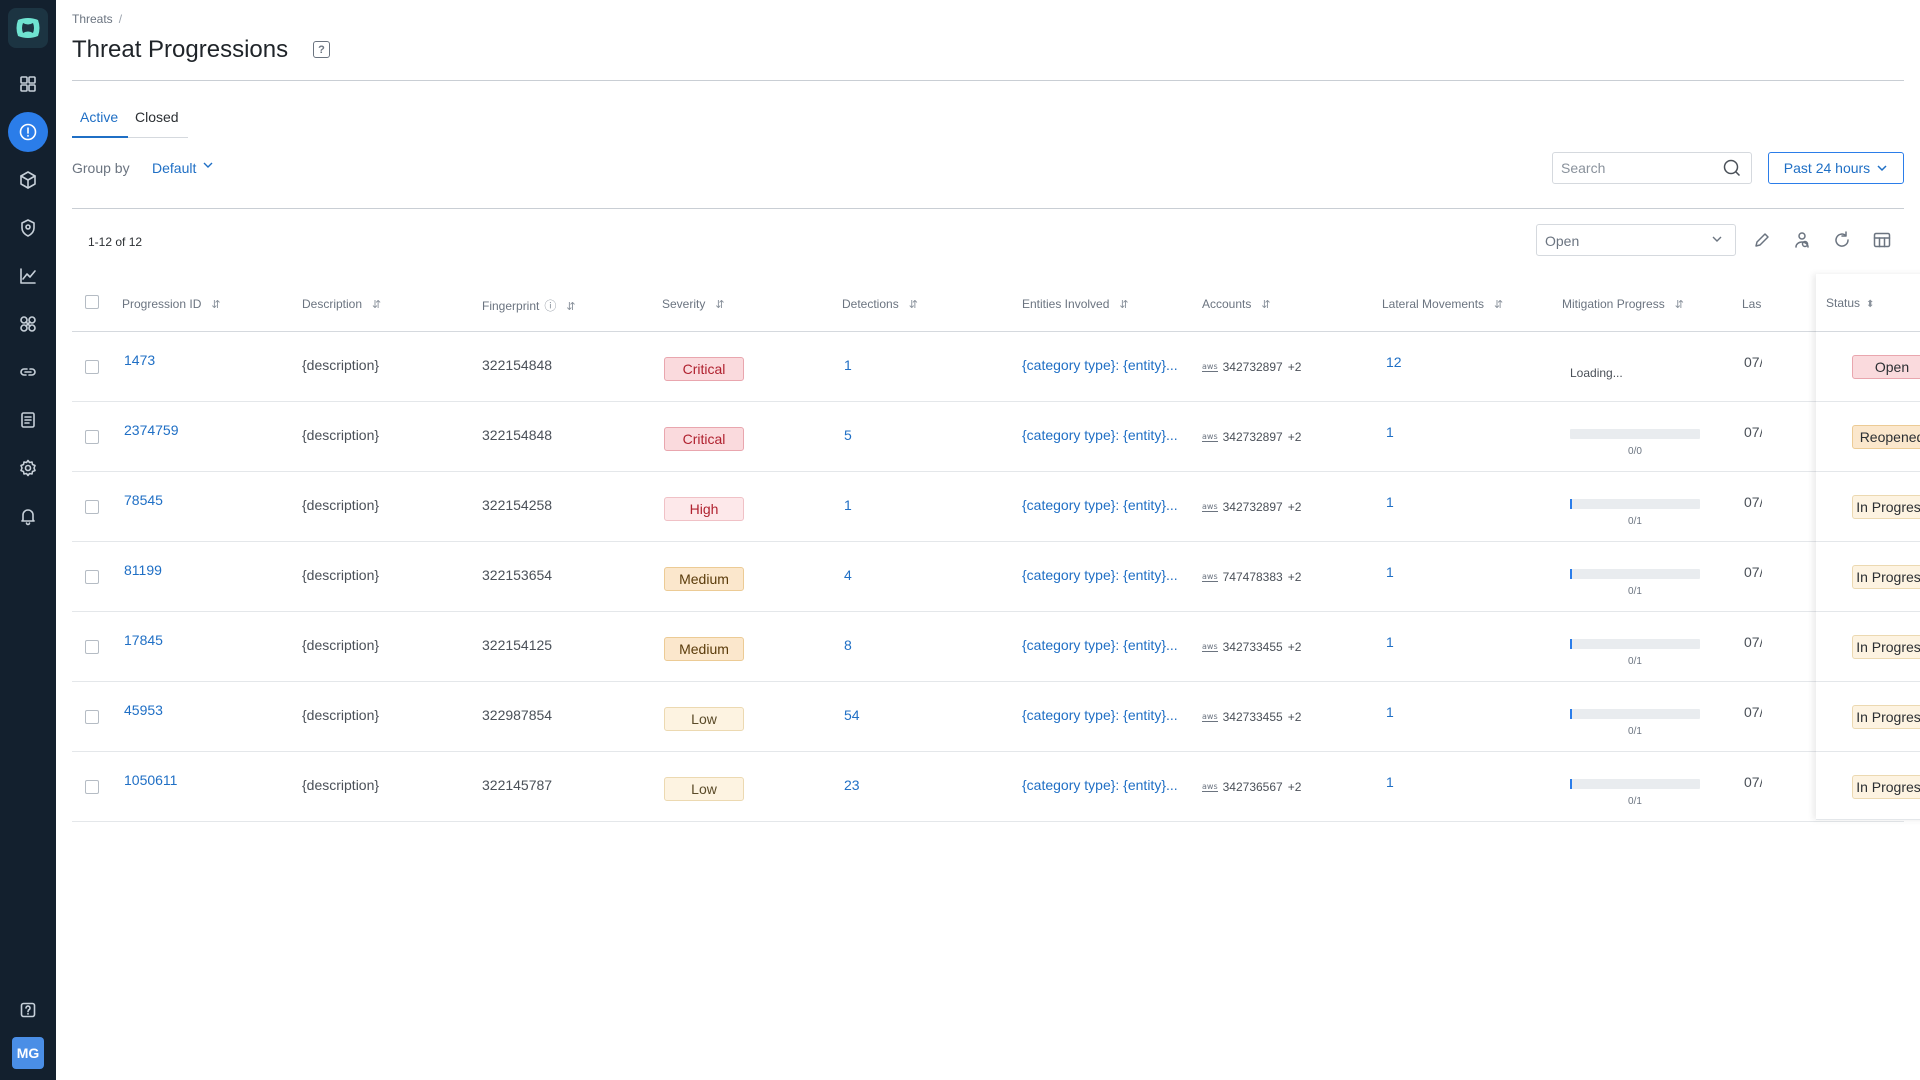 Image resolution: width=1920 pixels, height=1080 pixels. What do you see at coordinates (1636, 240) in the screenshot?
I see `status-filter-select: Open` at bounding box center [1636, 240].